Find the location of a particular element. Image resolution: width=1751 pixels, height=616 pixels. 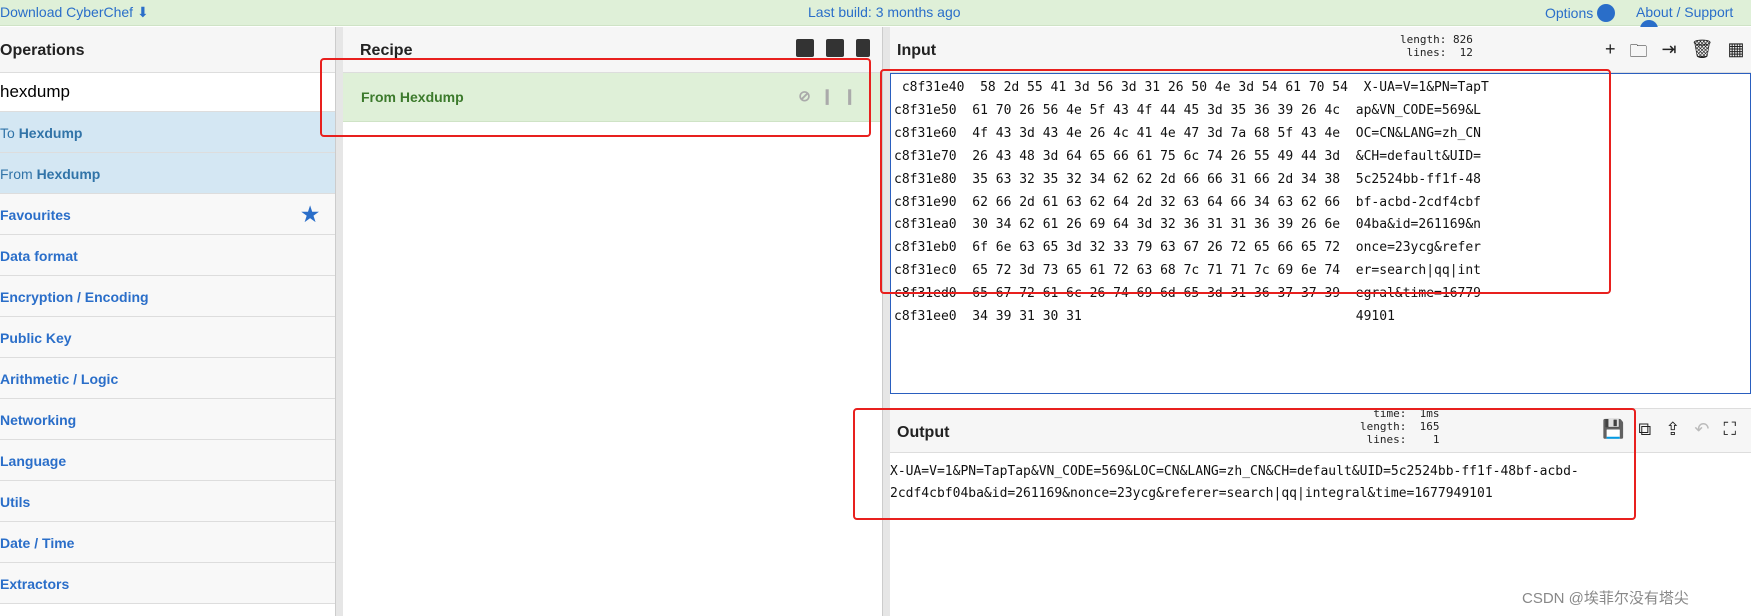

category-encryption-encoding: Encryption / Encoding is located at coordinates (167, 296).